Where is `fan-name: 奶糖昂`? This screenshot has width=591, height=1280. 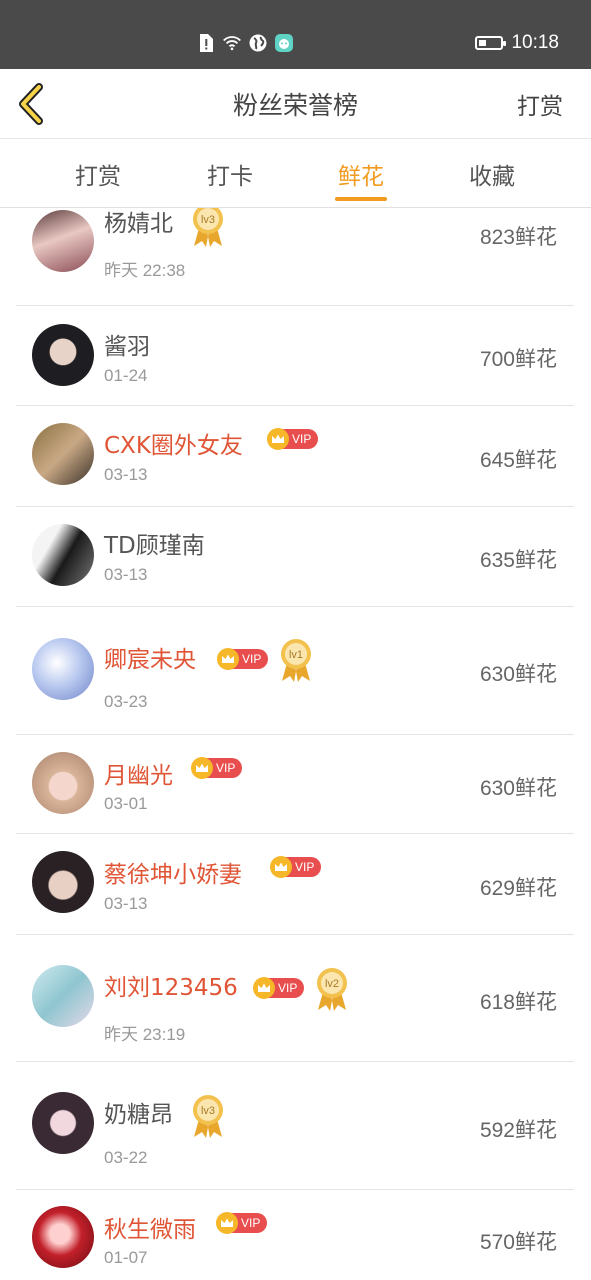
fan-name: 奶糖昂 is located at coordinates (138, 1115).